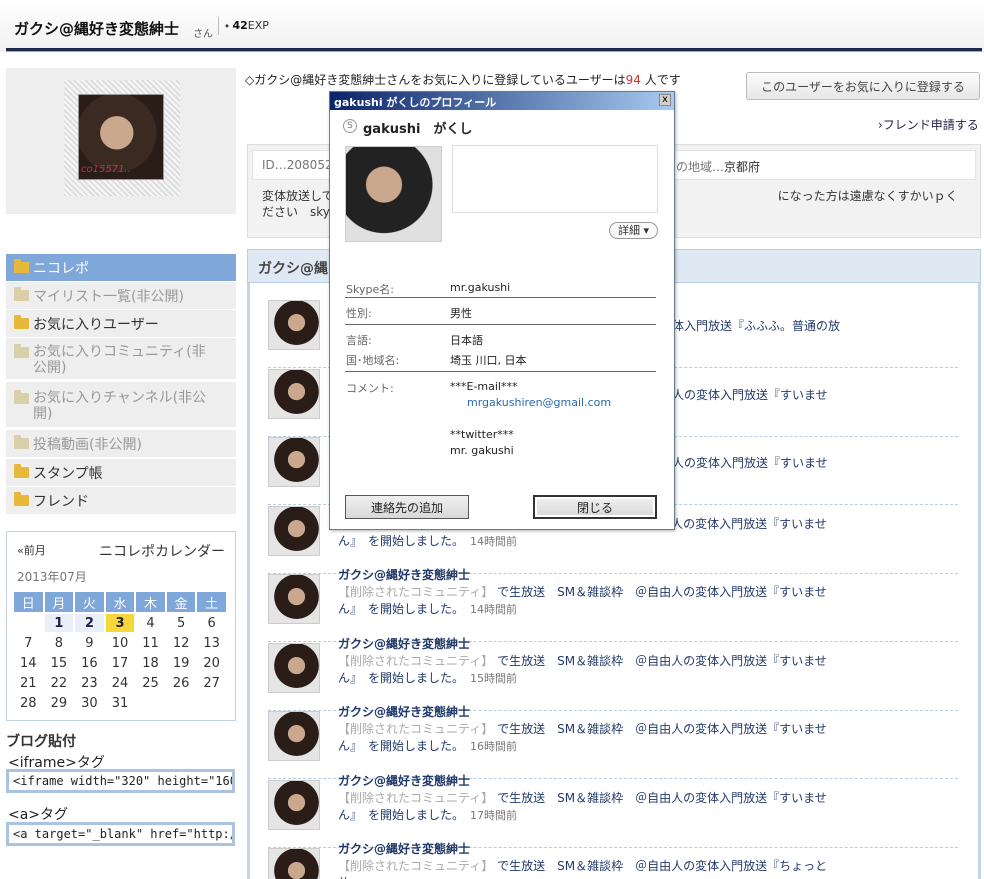 This screenshot has height=879, width=984. Describe the element at coordinates (297, 165) in the screenshot. I see `user-id: ID…208052` at that location.